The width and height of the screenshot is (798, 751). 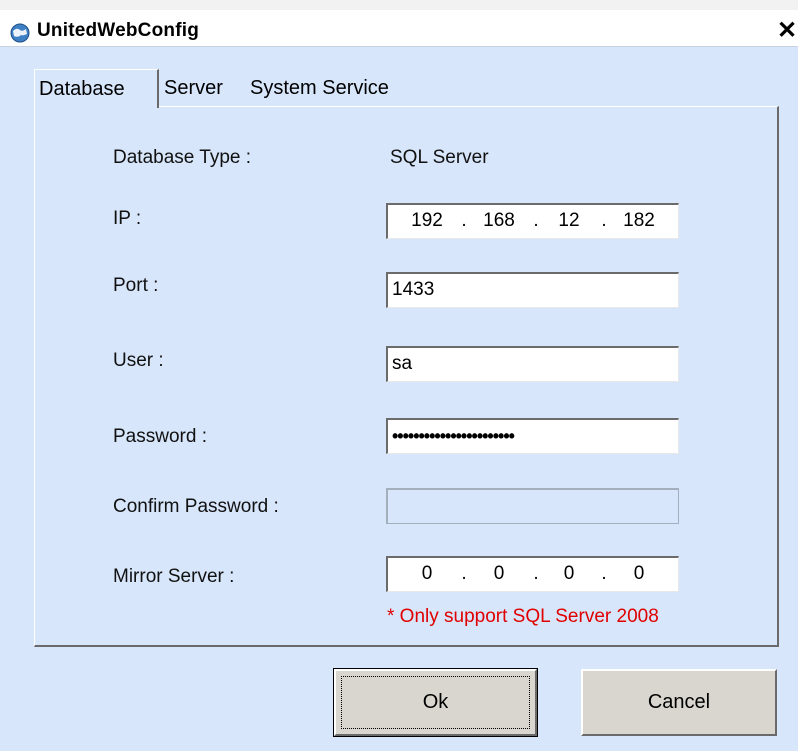 I want to click on database-type-value: SQL Server, so click(x=439, y=157).